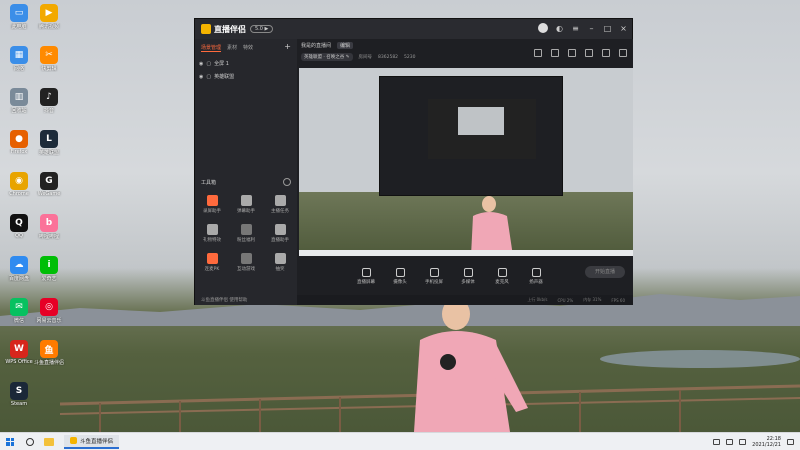  What do you see at coordinates (287, 46) in the screenshot?
I see `add-scene-button: +` at bounding box center [287, 46].